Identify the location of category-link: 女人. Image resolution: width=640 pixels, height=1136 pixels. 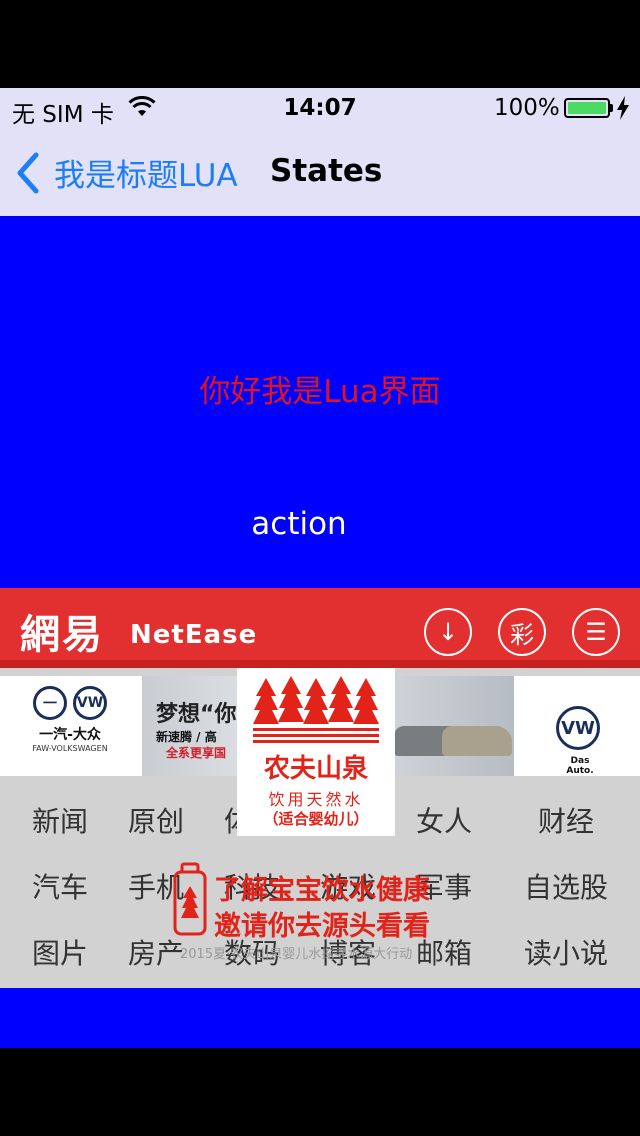
(444, 820).